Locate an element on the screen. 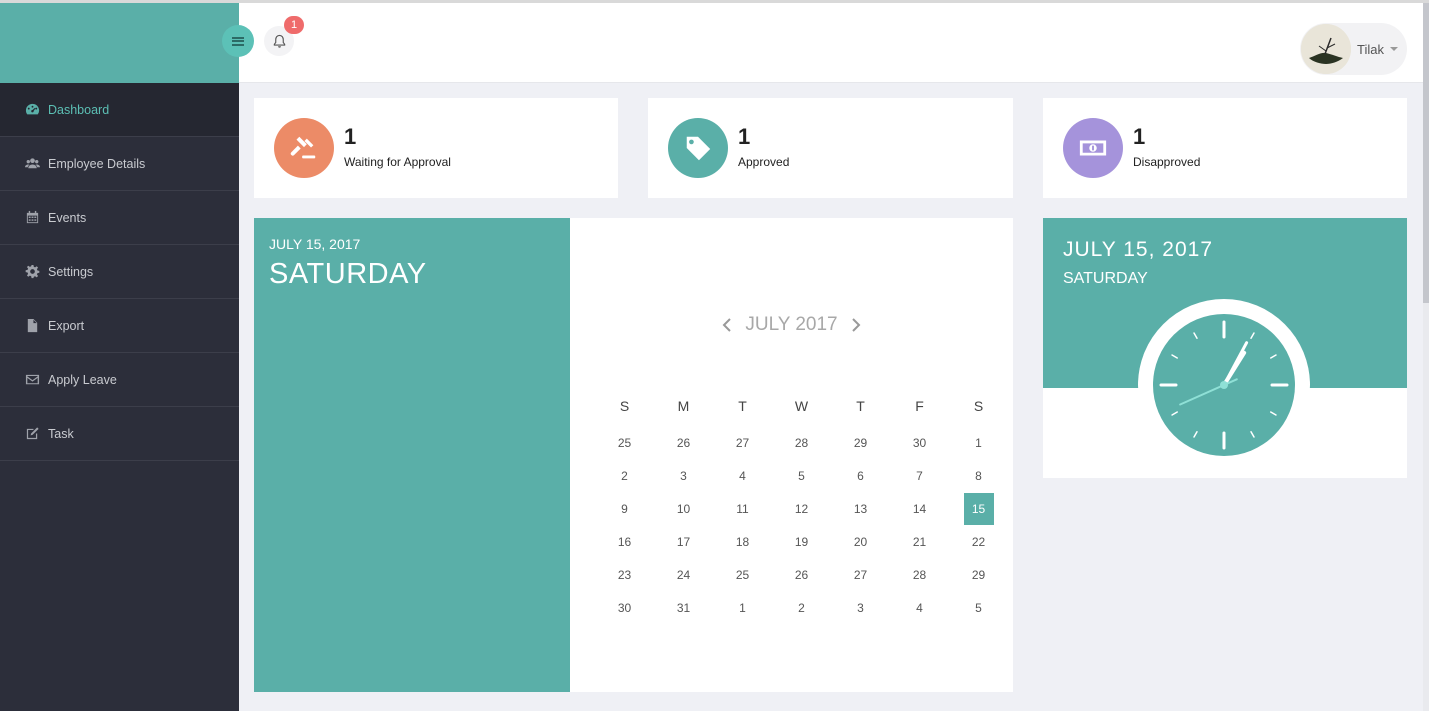 The image size is (1429, 711). calendar-day: 6 is located at coordinates (860, 475).